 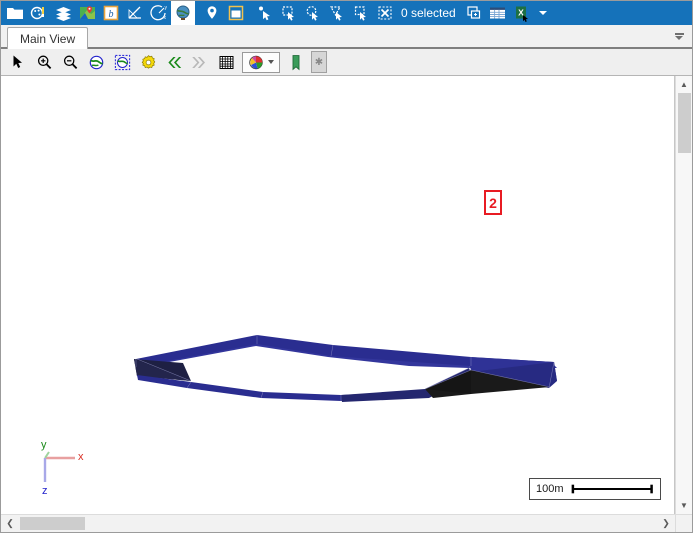 What do you see at coordinates (289, 13) in the screenshot?
I see `select-rect-icon` at bounding box center [289, 13].